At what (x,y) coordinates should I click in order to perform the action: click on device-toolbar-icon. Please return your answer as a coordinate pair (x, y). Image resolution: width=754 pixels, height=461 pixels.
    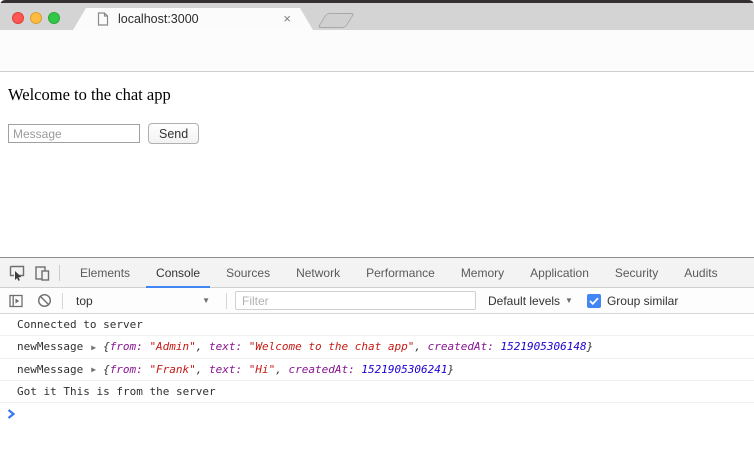
    Looking at the image, I should click on (42, 273).